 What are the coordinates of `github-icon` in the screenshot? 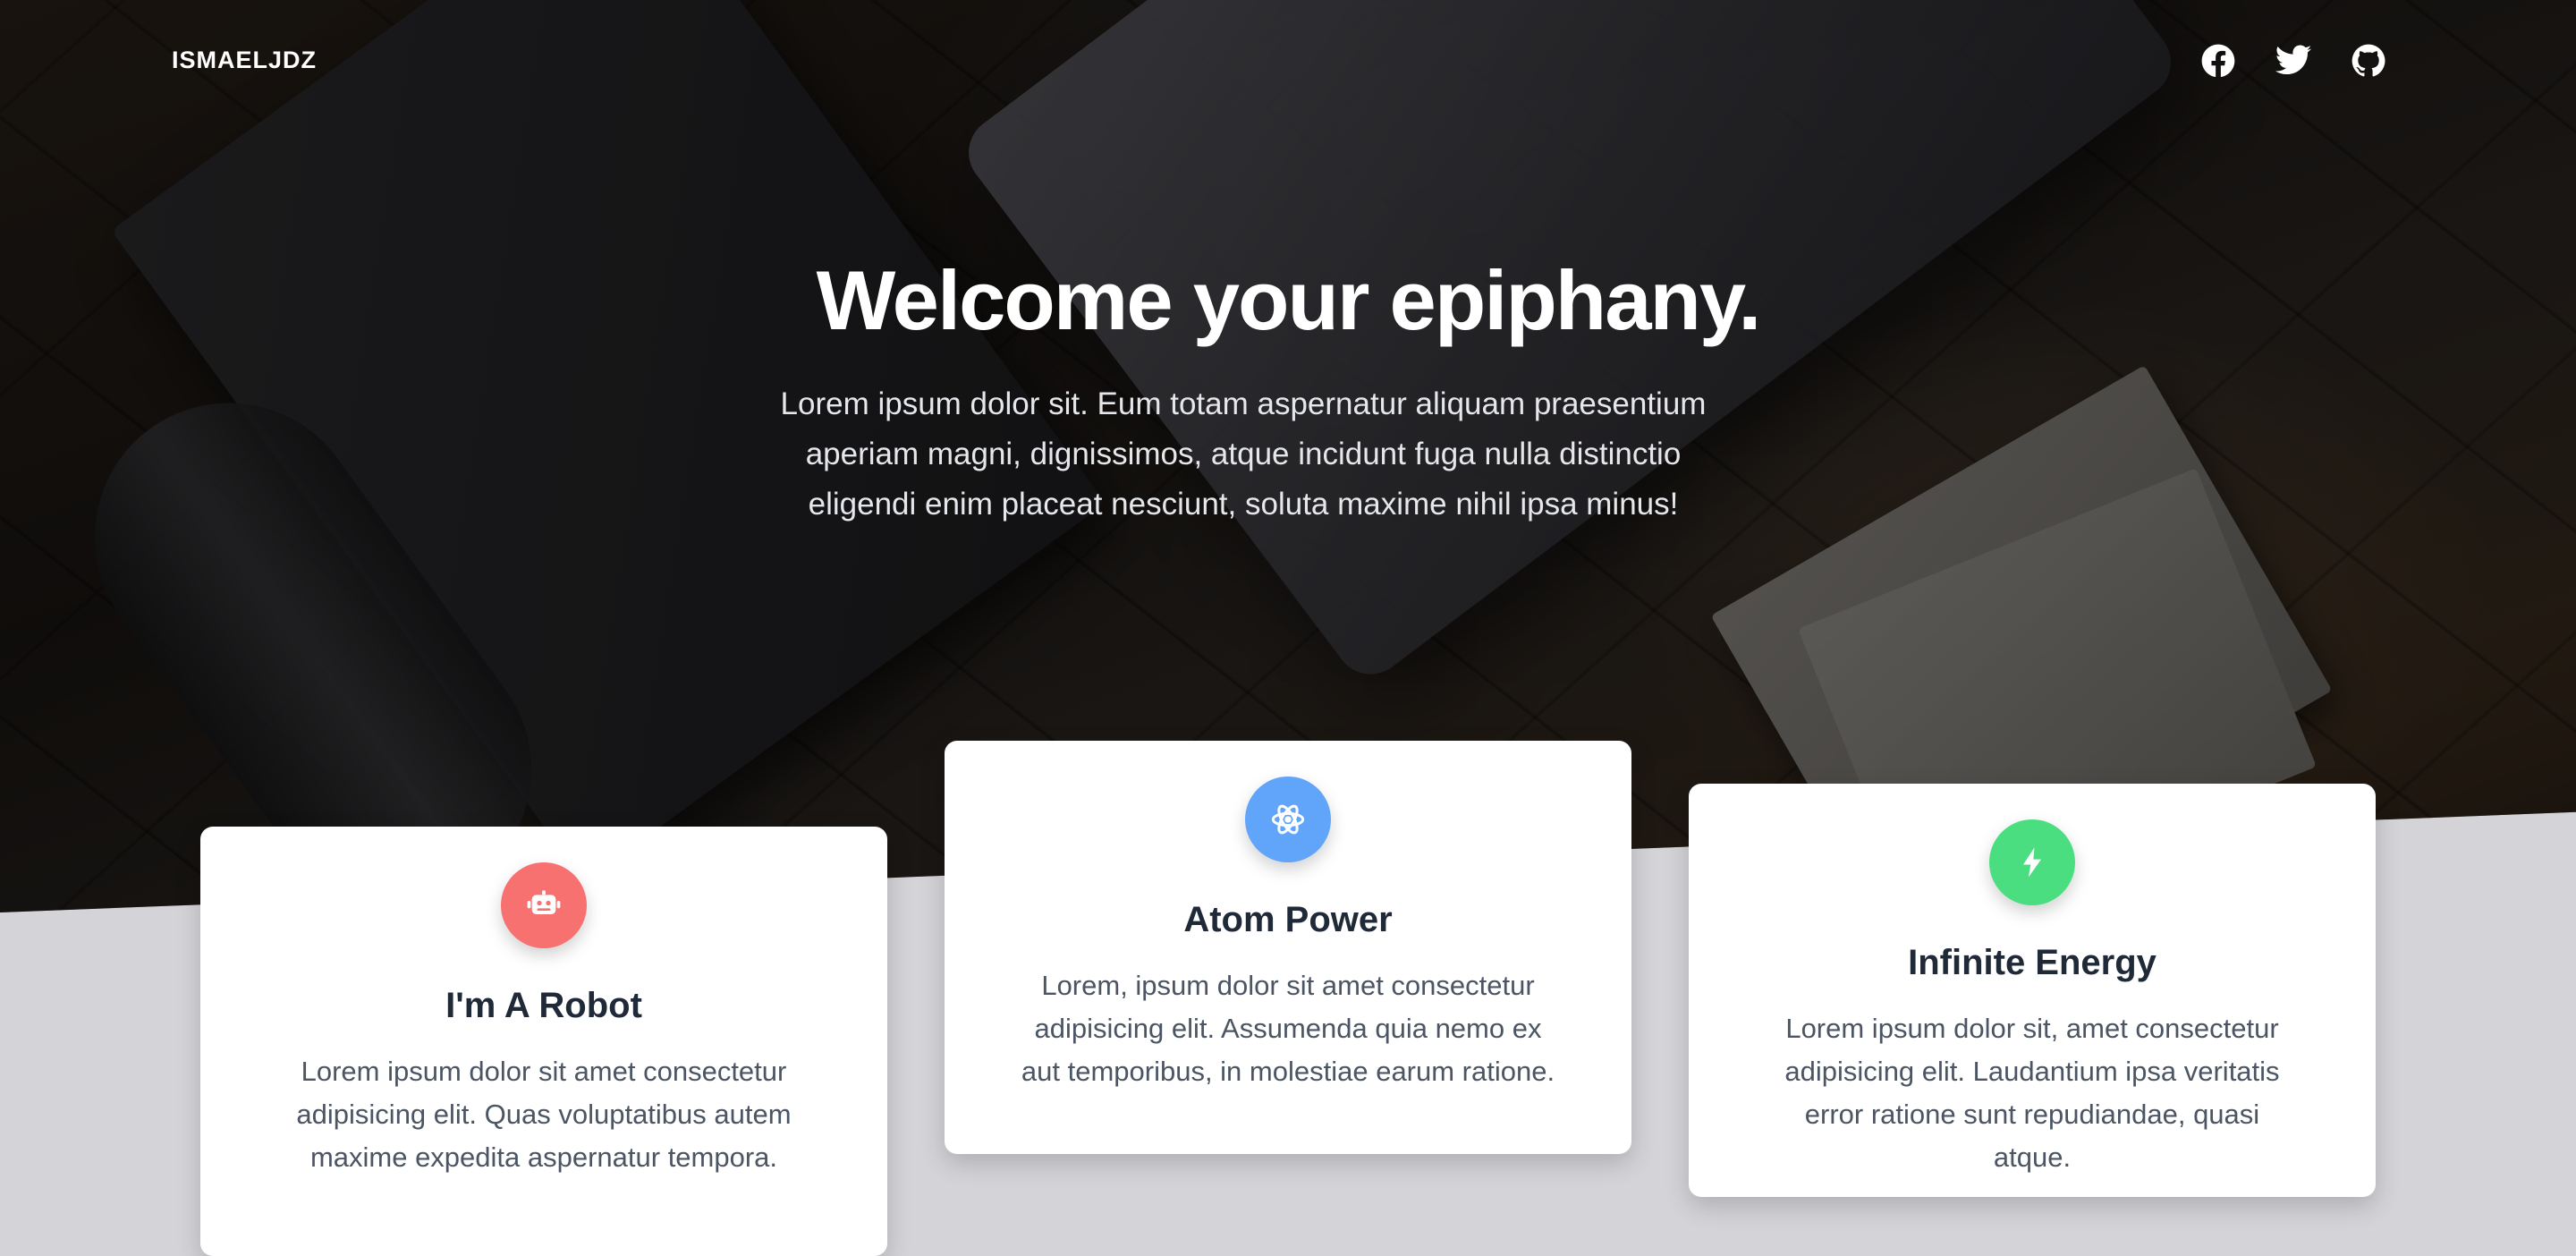 It's located at (2368, 60).